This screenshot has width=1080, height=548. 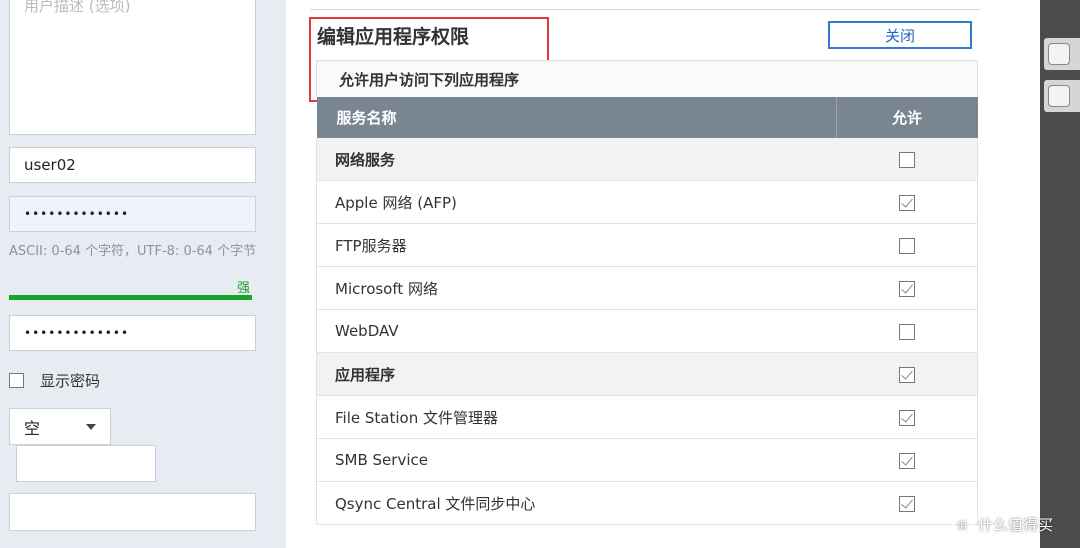 What do you see at coordinates (647, 78) in the screenshot?
I see `dialog-subtitle: 允许用户访问下列应用程序` at bounding box center [647, 78].